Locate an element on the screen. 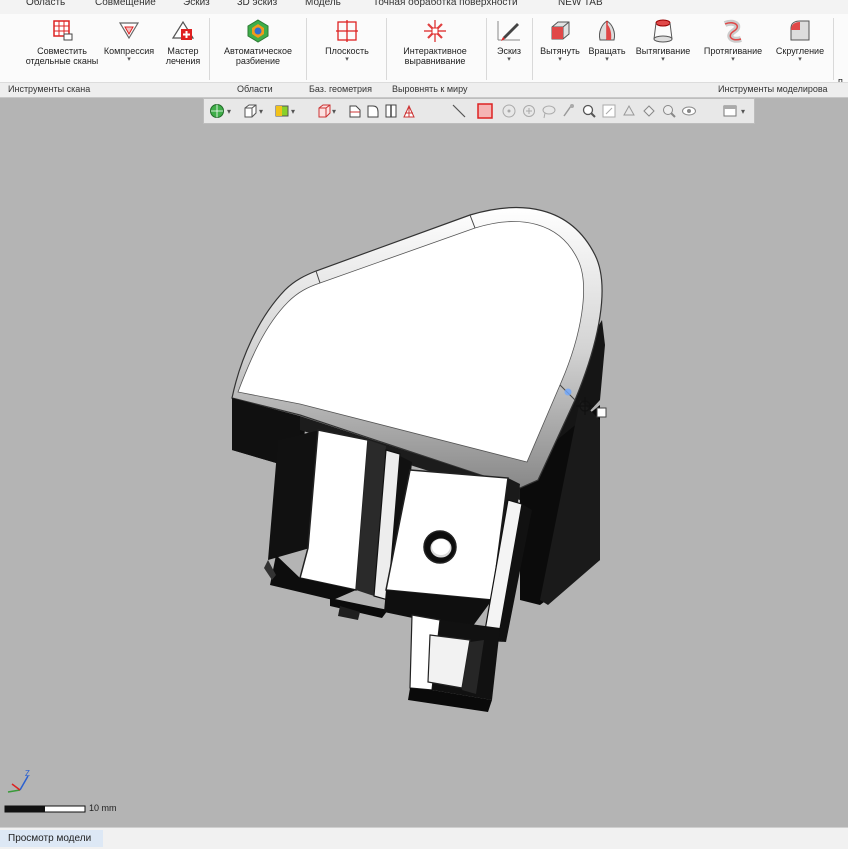 The width and height of the screenshot is (848, 849). paint-select-icon is located at coordinates (569, 111).